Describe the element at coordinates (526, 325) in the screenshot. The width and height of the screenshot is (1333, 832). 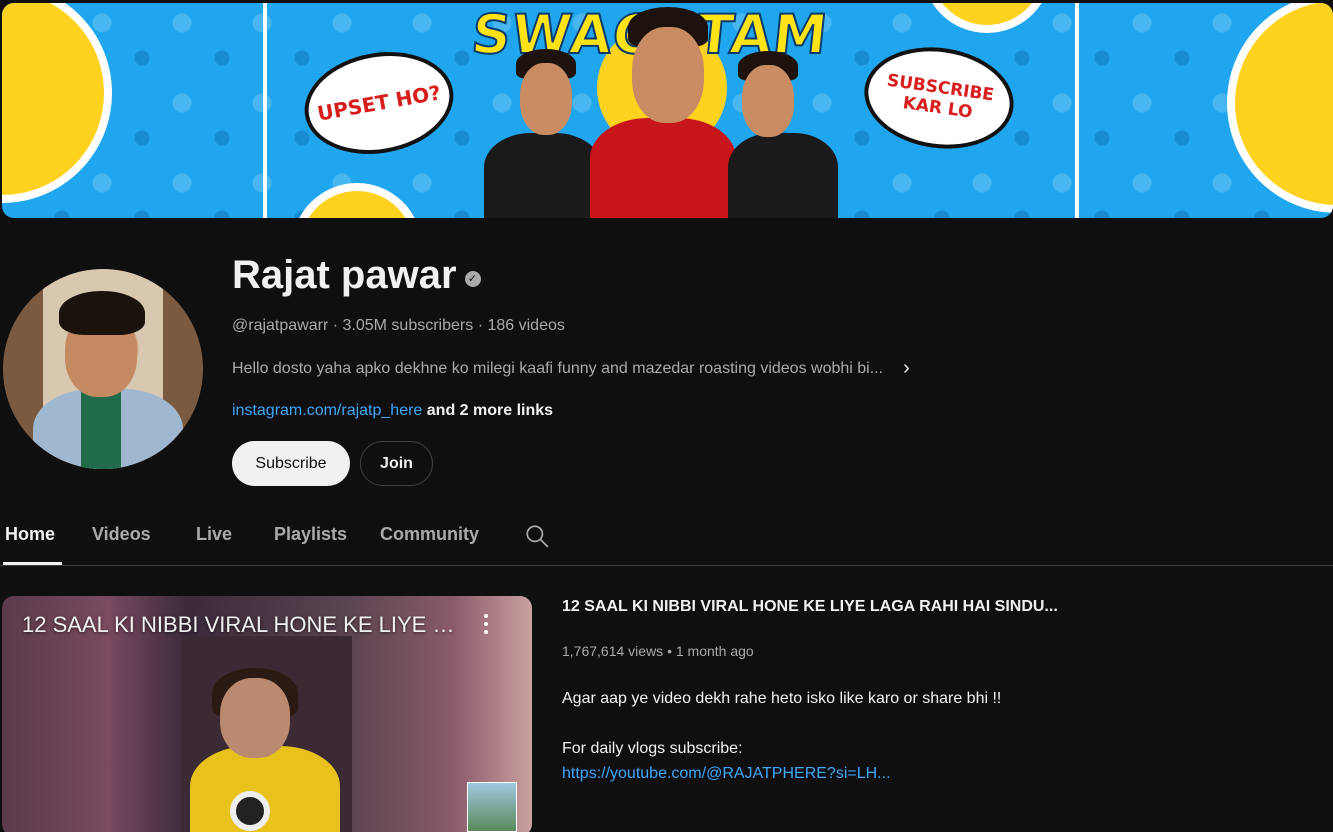
I see `video-count: 186 videos` at that location.